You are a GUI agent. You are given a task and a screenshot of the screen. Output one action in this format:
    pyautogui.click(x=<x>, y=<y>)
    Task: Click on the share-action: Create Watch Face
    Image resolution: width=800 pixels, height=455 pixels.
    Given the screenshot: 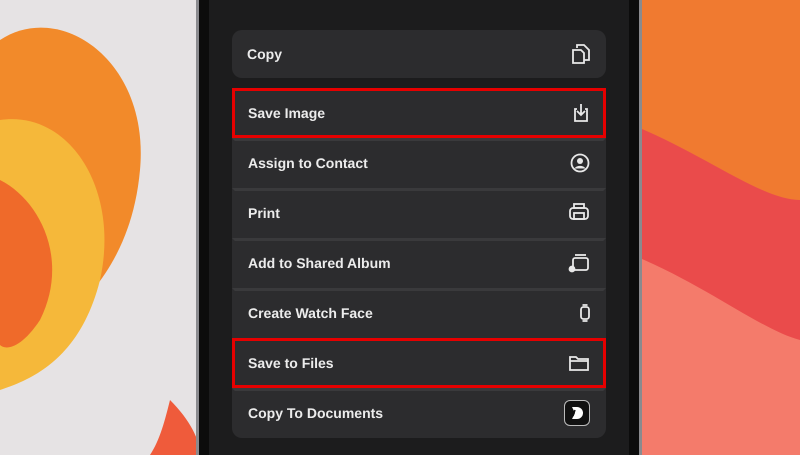 What is the action you would take?
    pyautogui.click(x=419, y=313)
    